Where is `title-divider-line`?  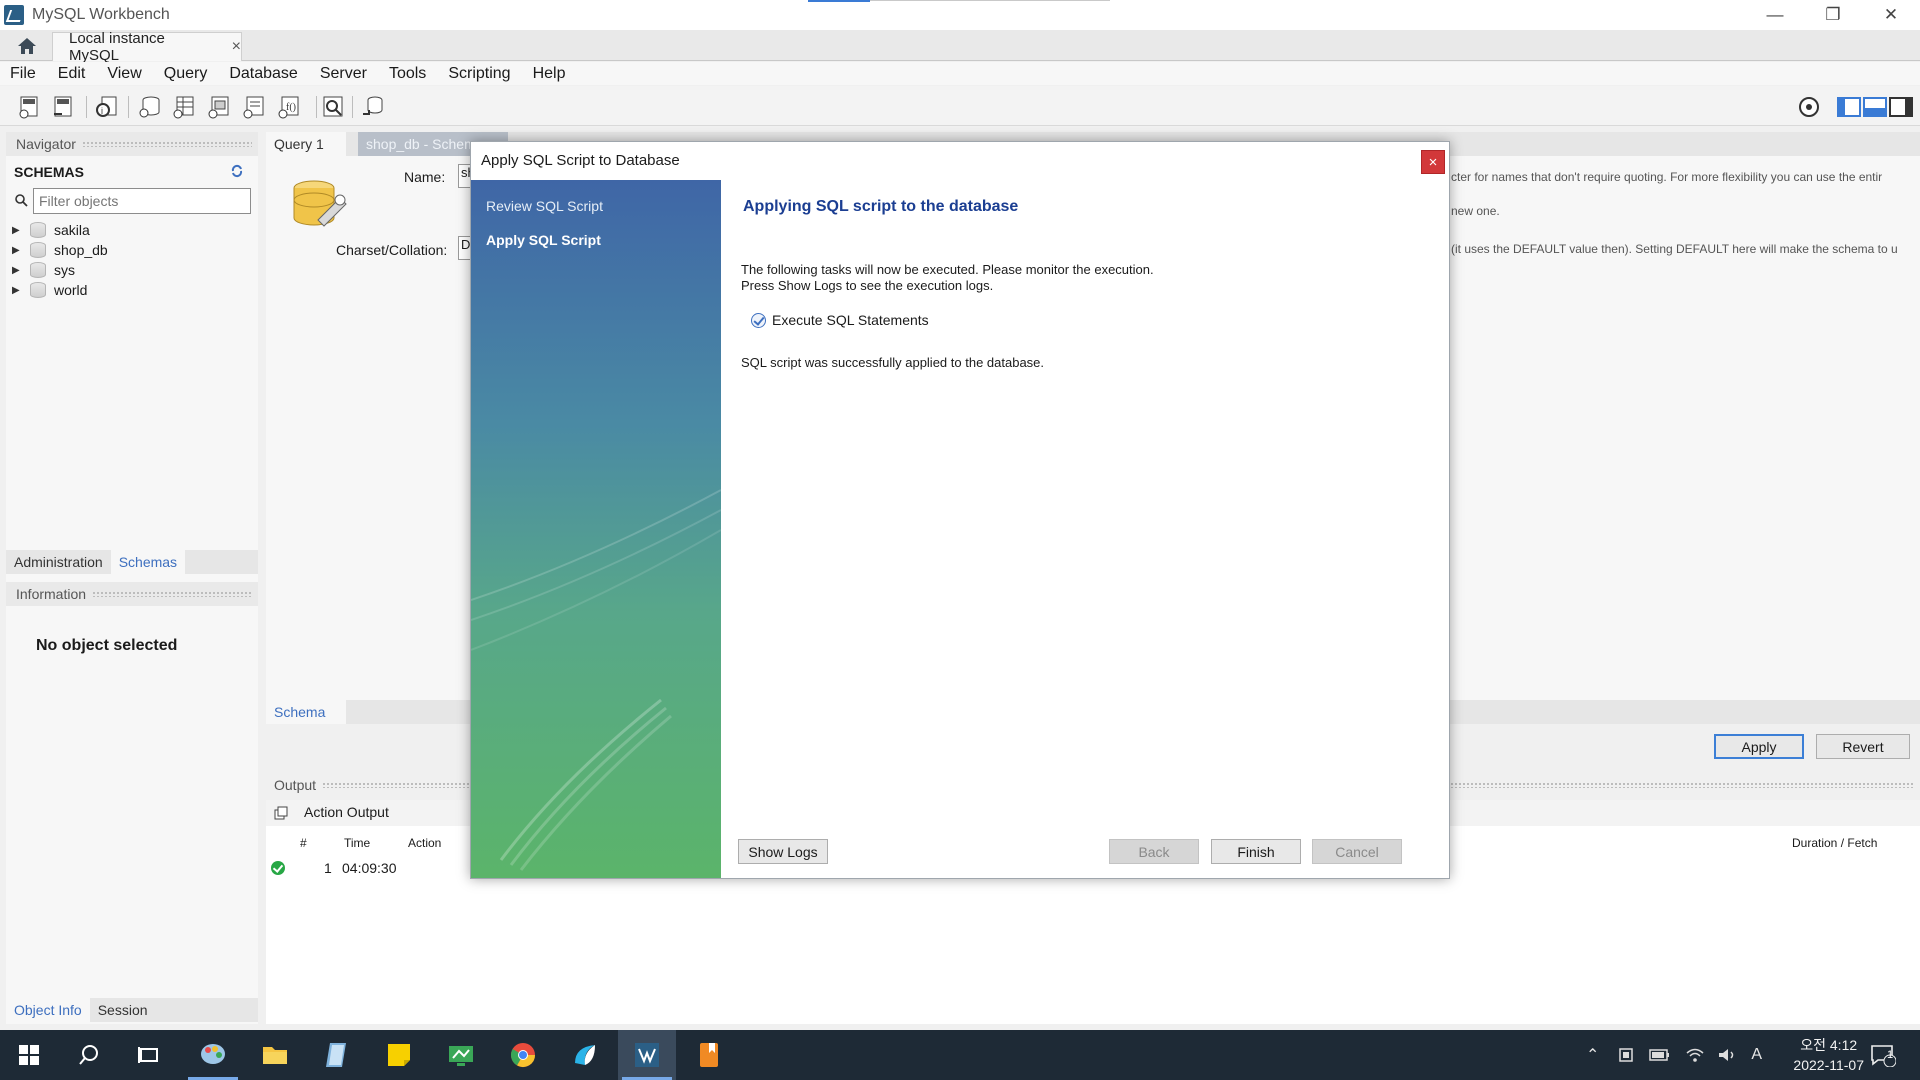
title-divider-line is located at coordinates (990, 0).